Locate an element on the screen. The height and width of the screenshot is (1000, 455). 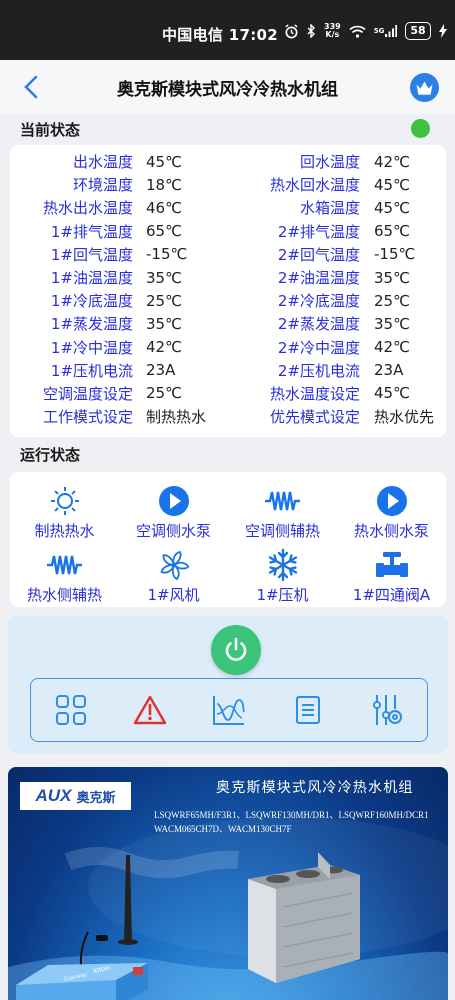
reading-value: 35℃ is located at coordinates (392, 277).